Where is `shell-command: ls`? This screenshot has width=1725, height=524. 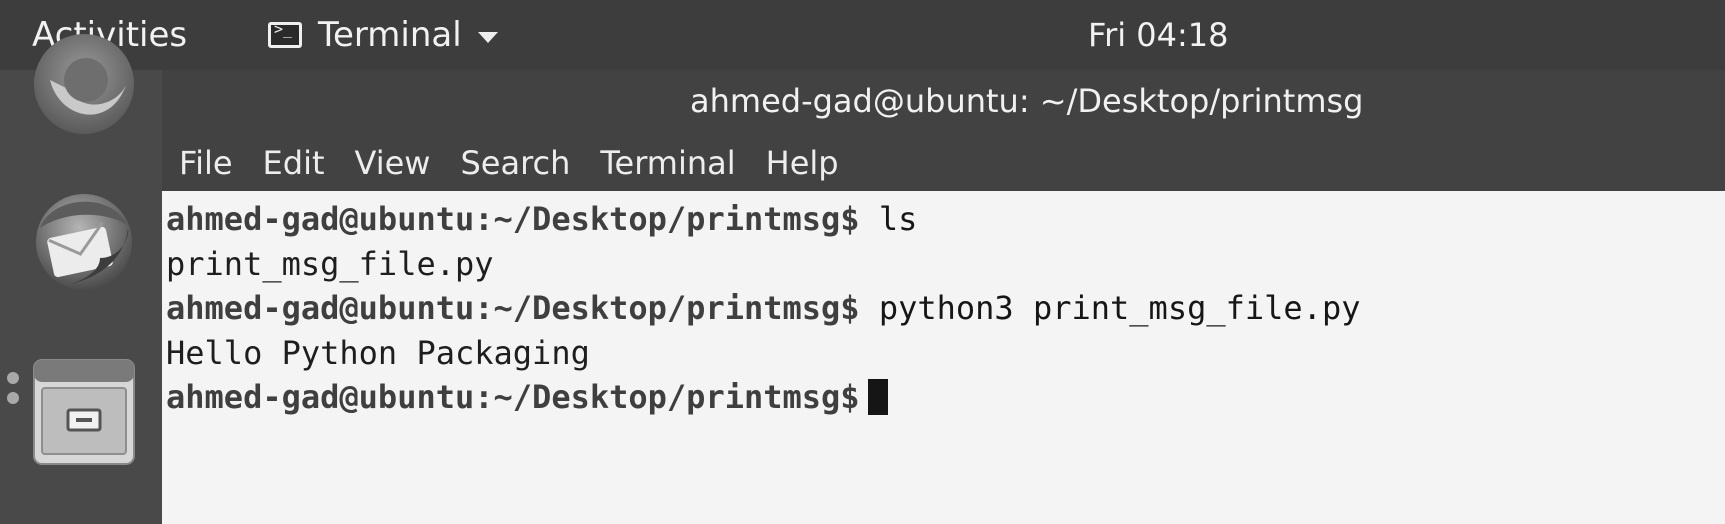 shell-command: ls is located at coordinates (888, 219).